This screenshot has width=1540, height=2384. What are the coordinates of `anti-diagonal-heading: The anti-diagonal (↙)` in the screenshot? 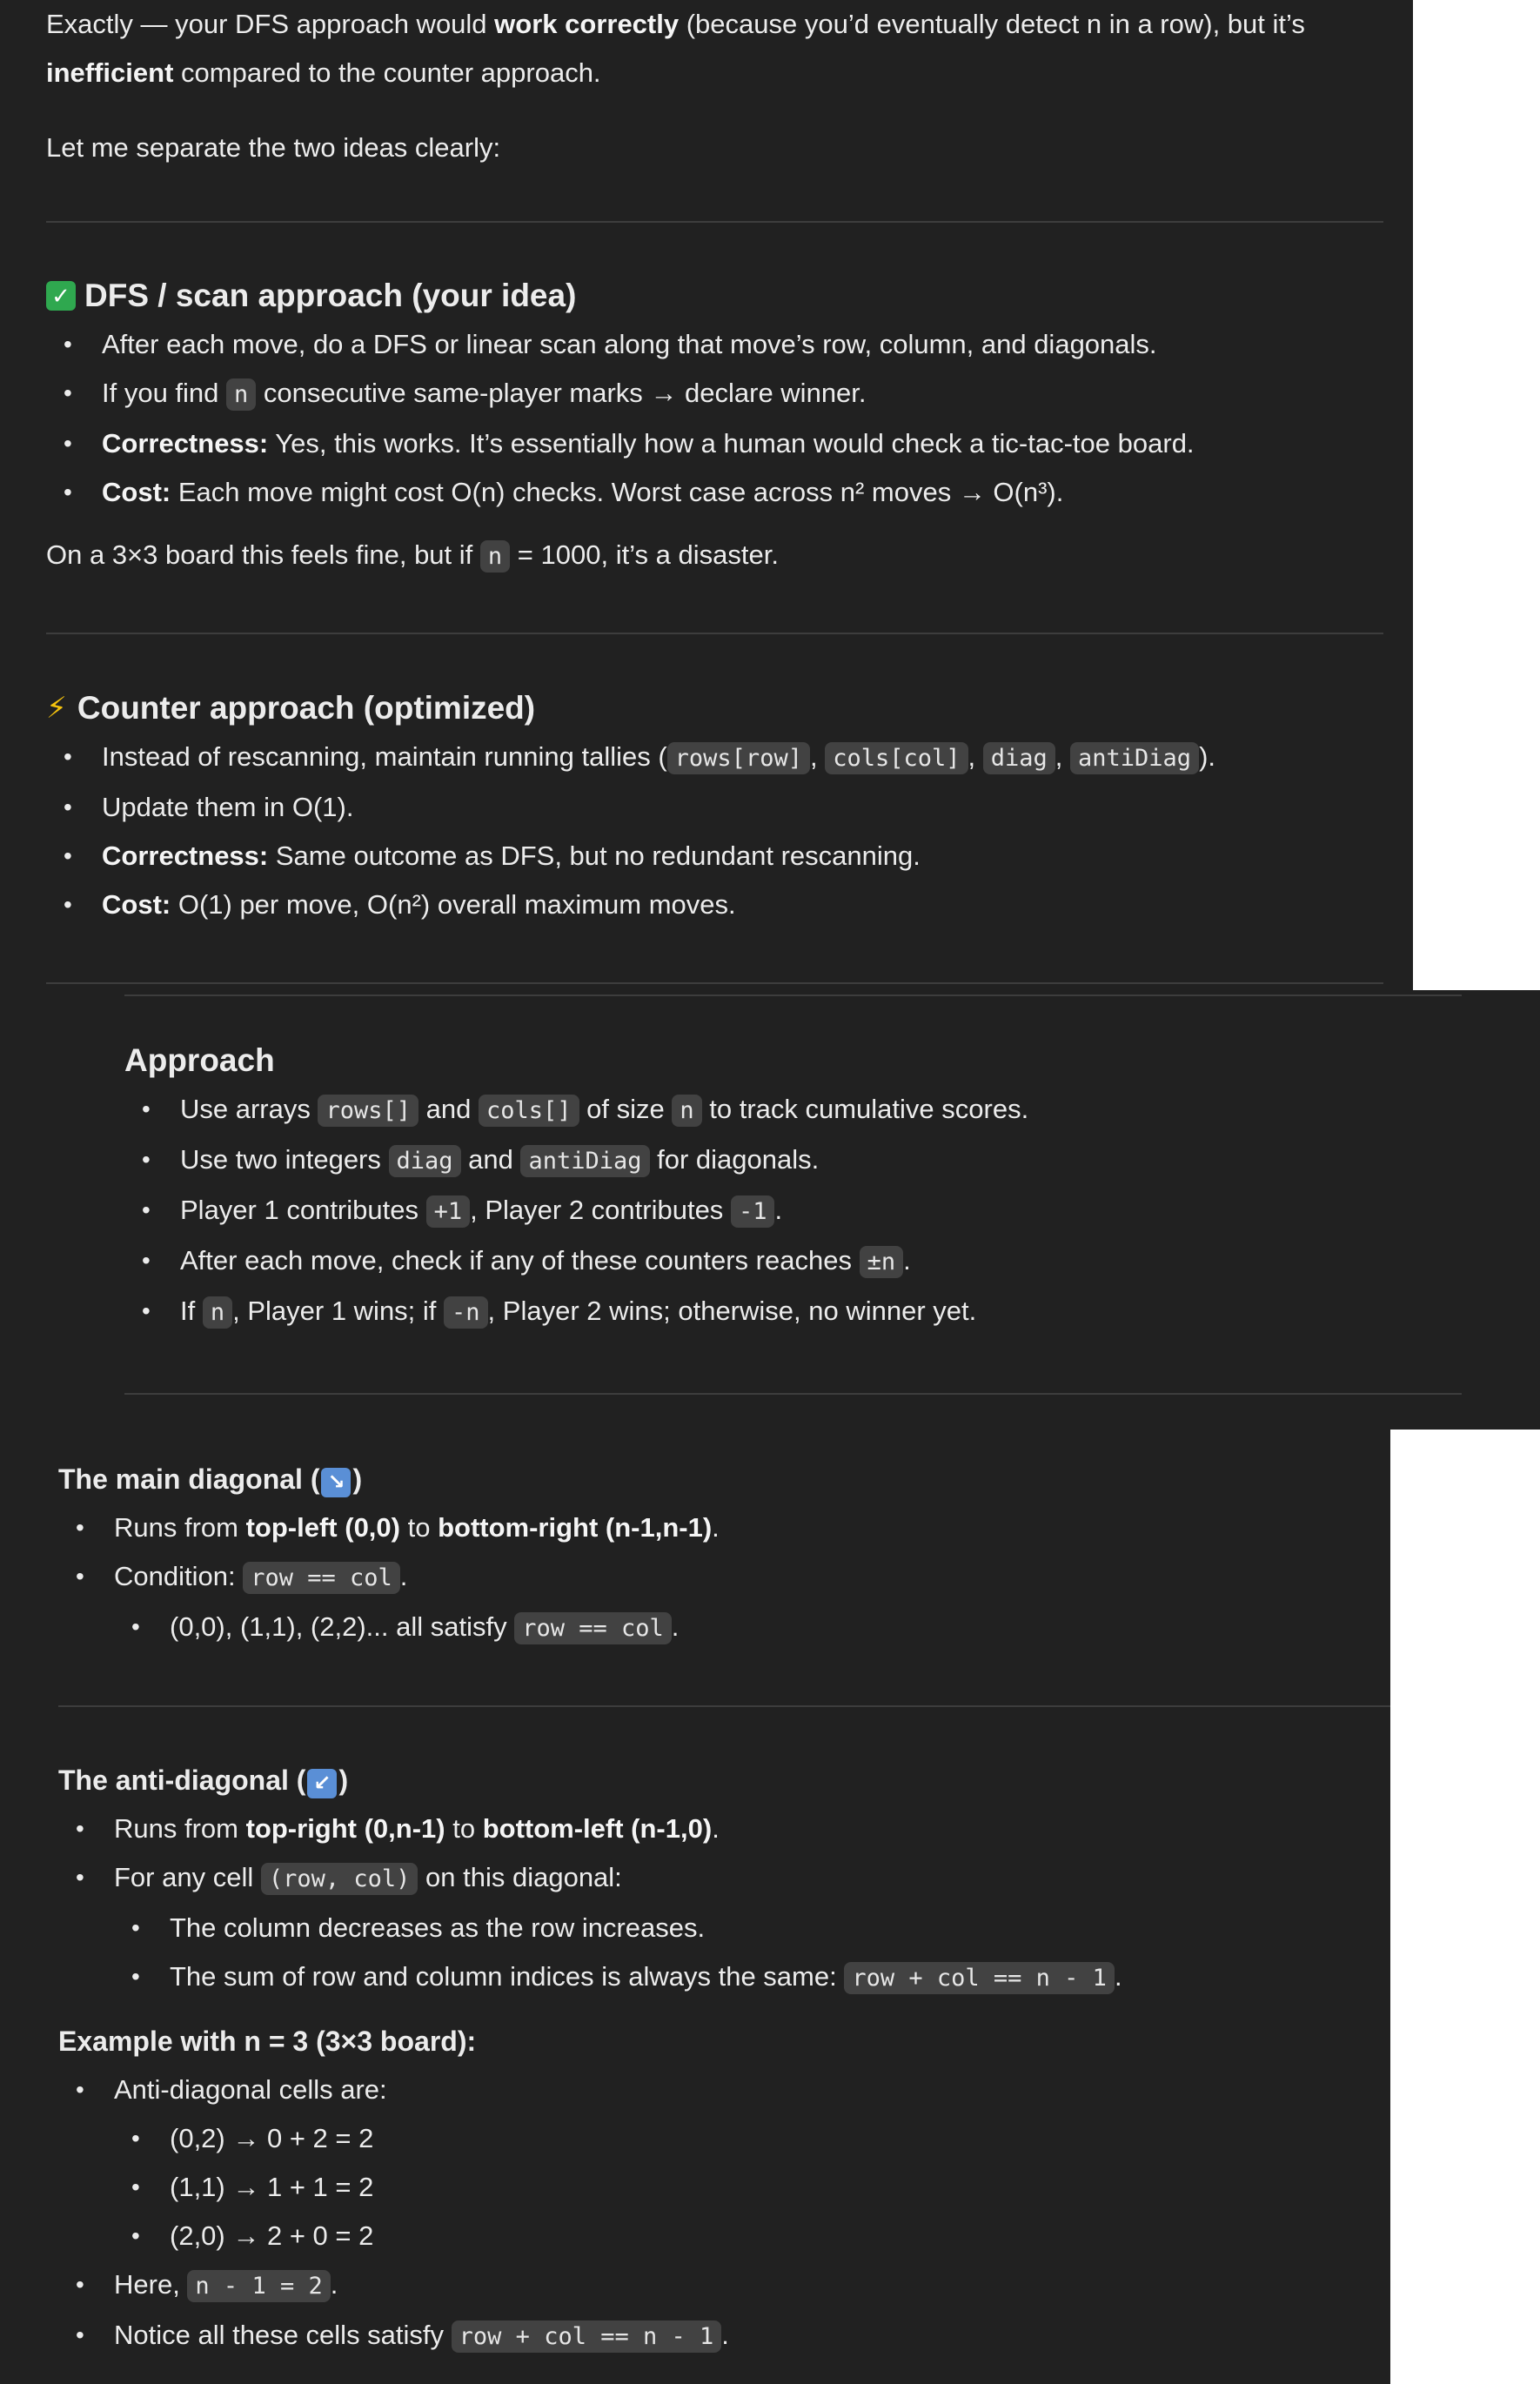 It's located at (724, 1780).